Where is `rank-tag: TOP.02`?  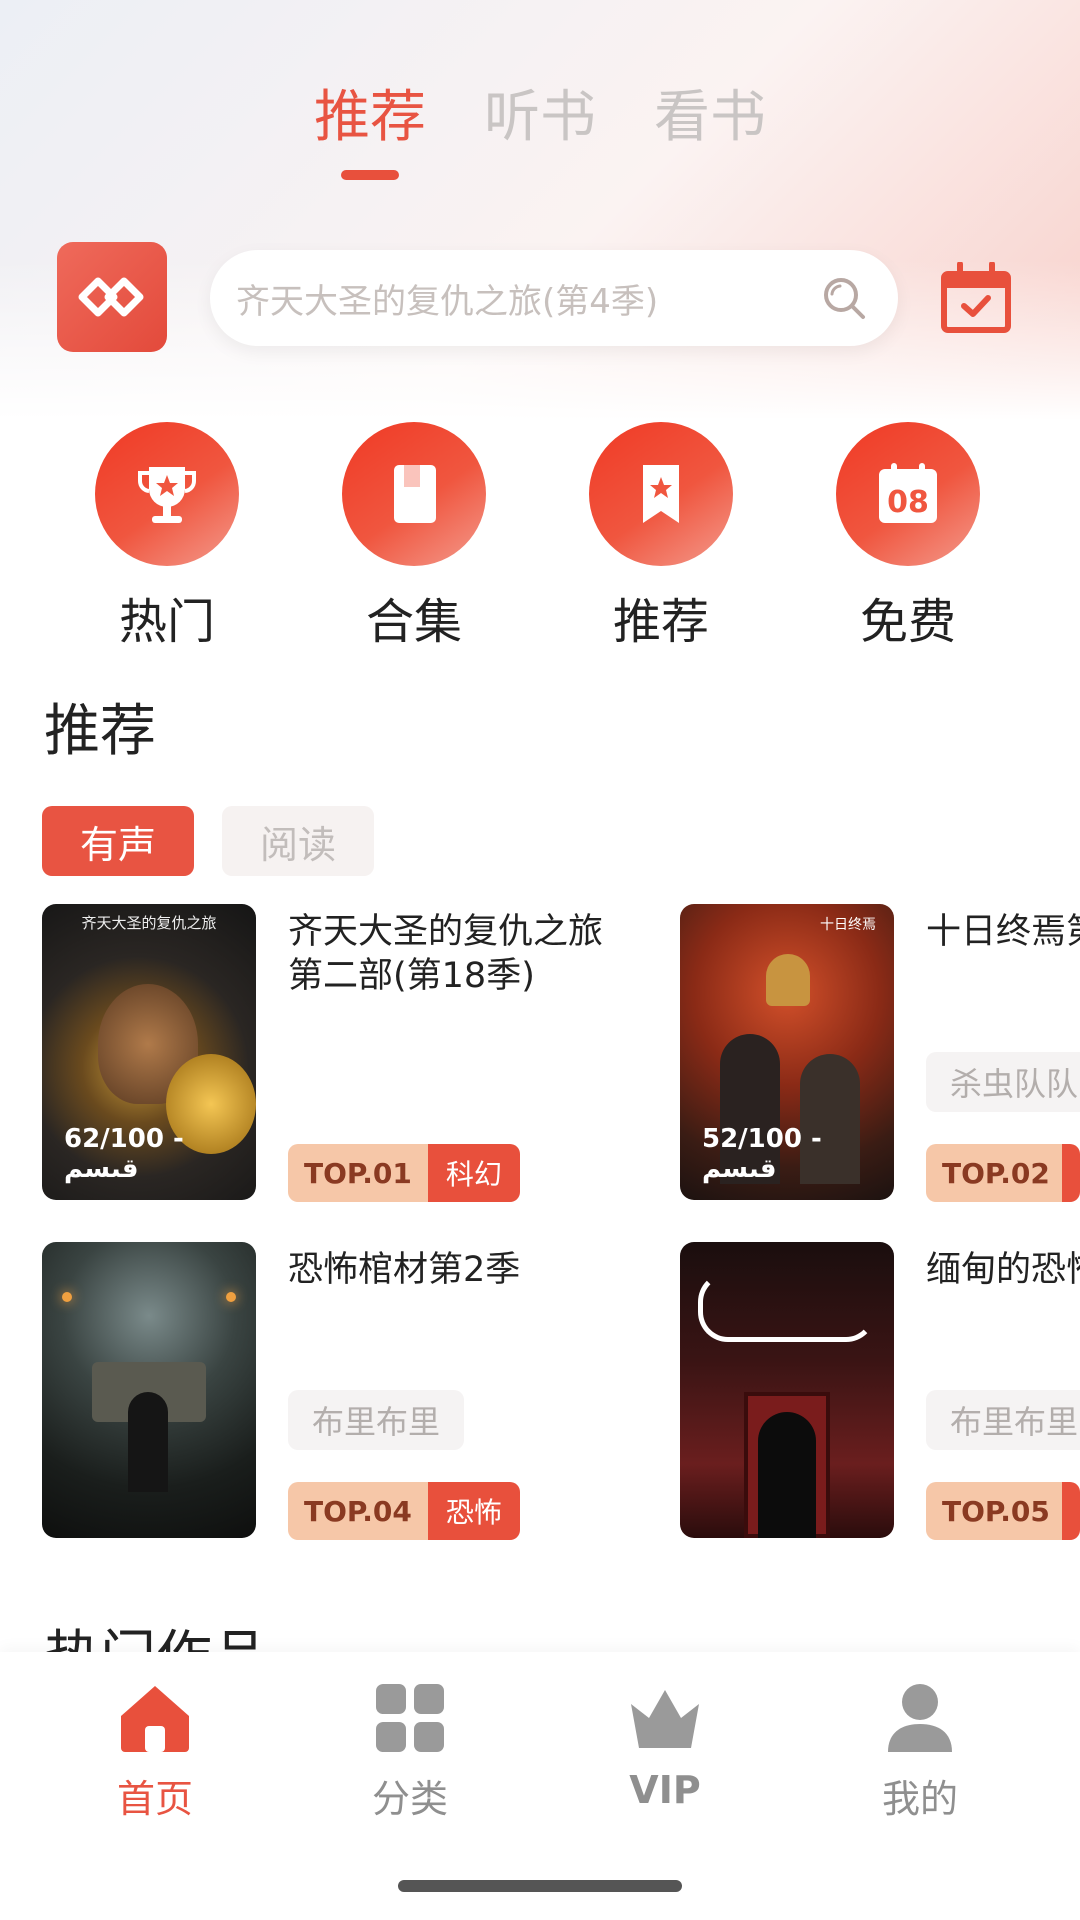
rank-tag: TOP.02 is located at coordinates (1003, 1173).